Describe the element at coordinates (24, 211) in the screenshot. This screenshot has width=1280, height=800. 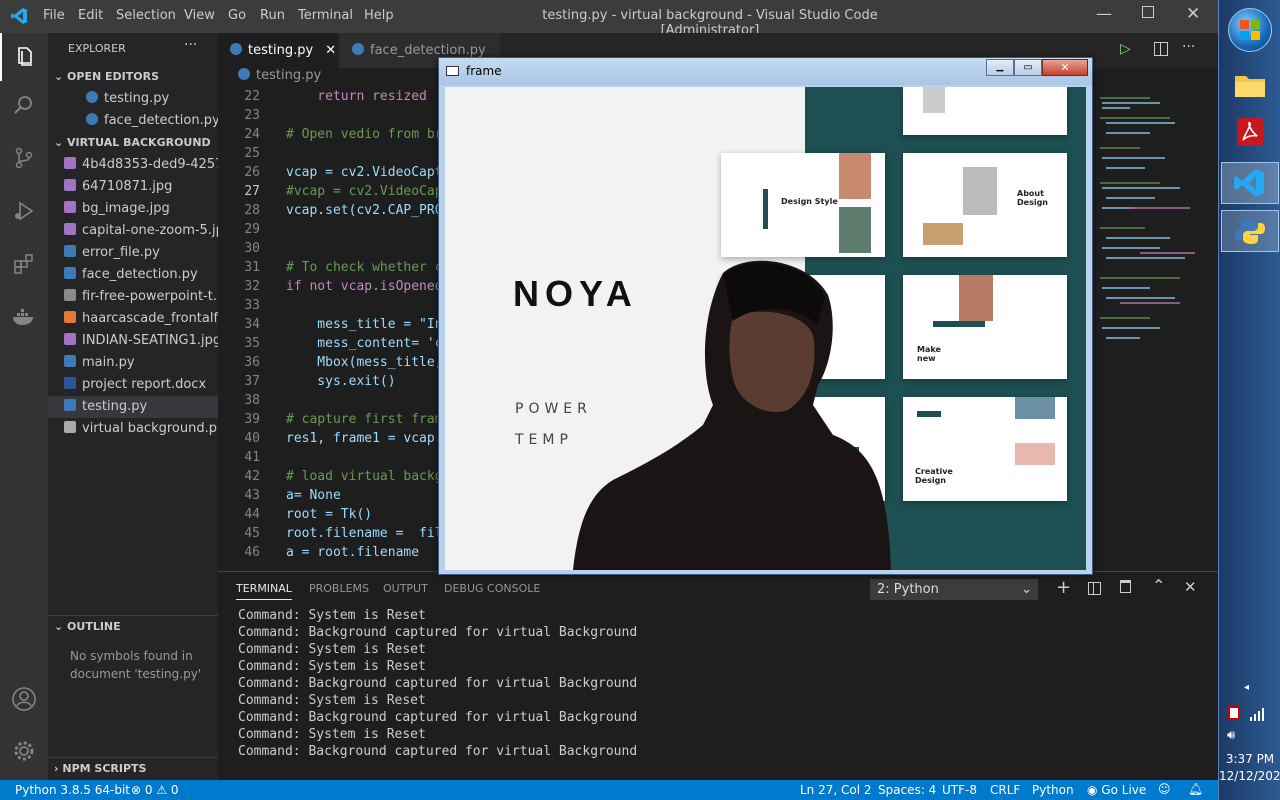
I see `run-debug-icon` at that location.